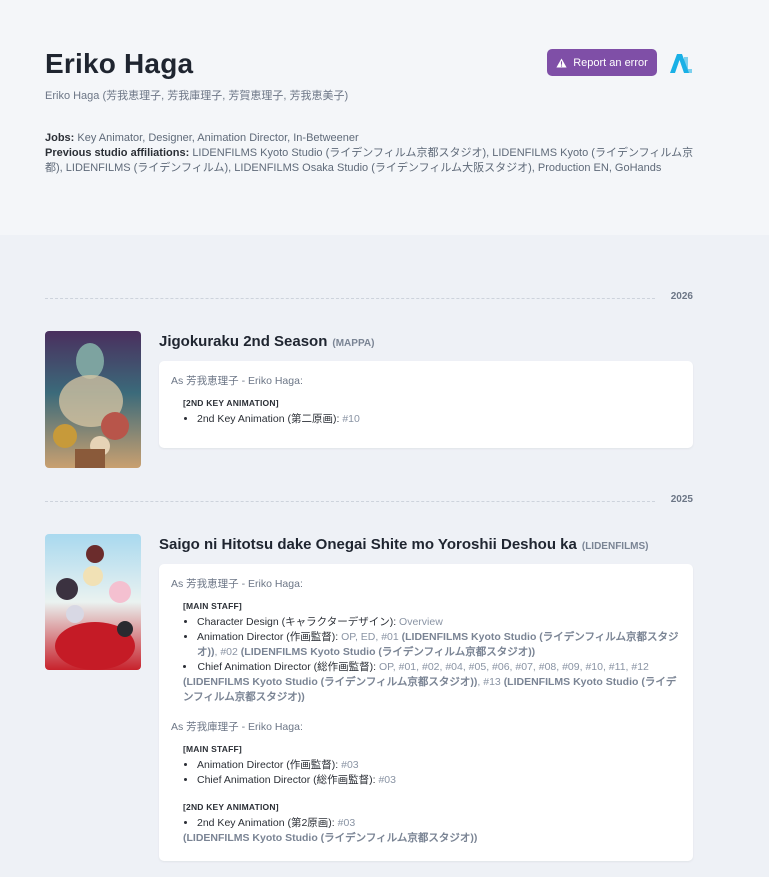 The image size is (769, 877). What do you see at coordinates (421, 622) in the screenshot?
I see `episode-link: Overview` at bounding box center [421, 622].